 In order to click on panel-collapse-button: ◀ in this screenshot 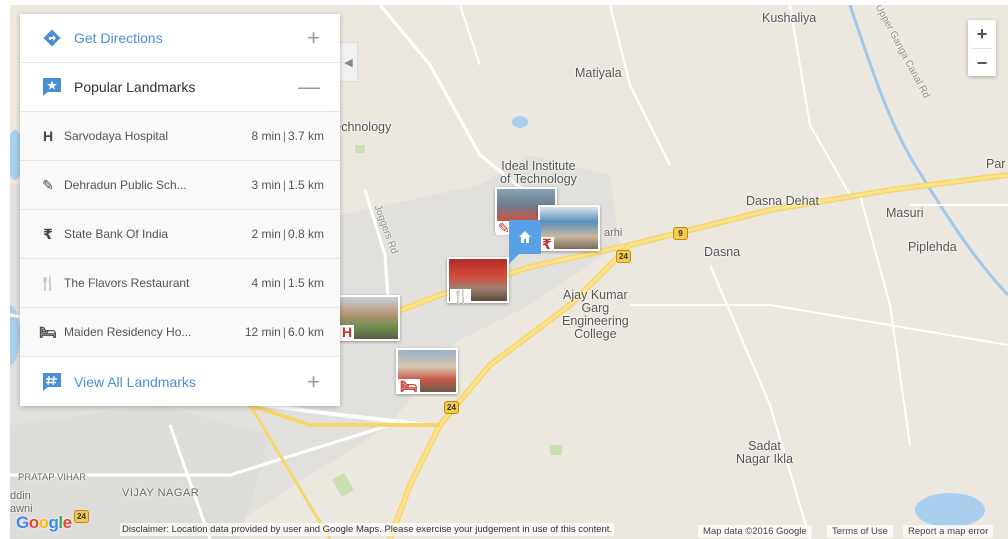, I will do `click(349, 62)`.